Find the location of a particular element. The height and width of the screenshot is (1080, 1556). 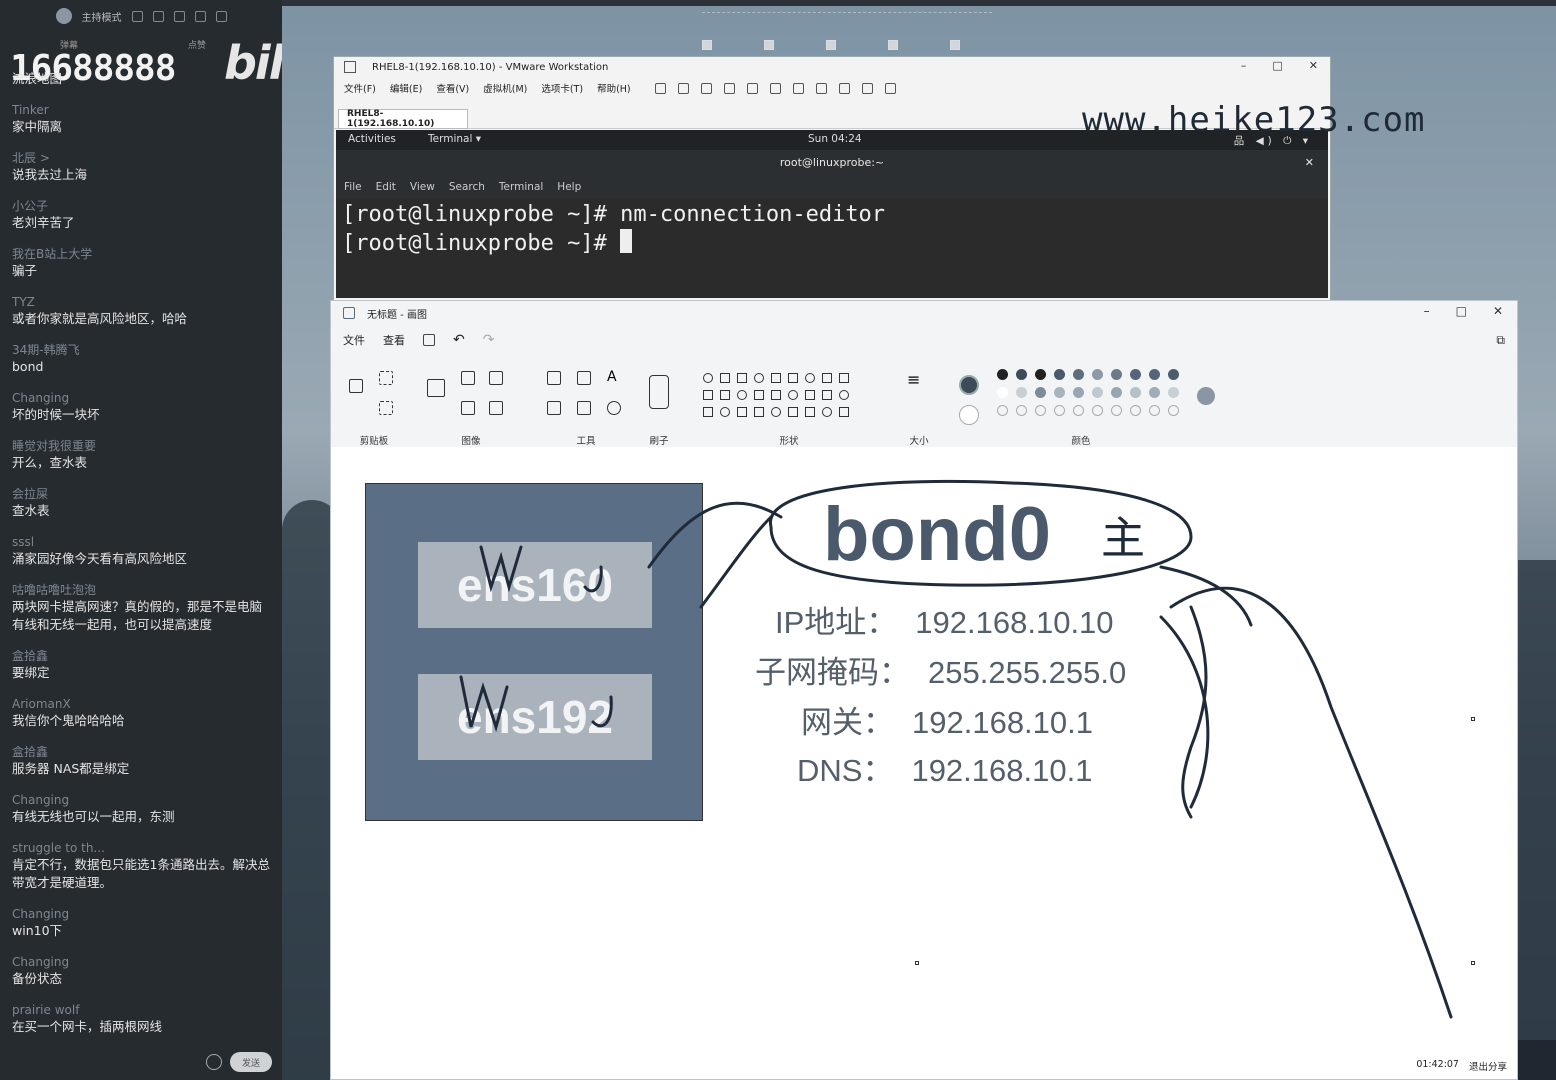

share-icon: ⧉ is located at coordinates (1500, 340).